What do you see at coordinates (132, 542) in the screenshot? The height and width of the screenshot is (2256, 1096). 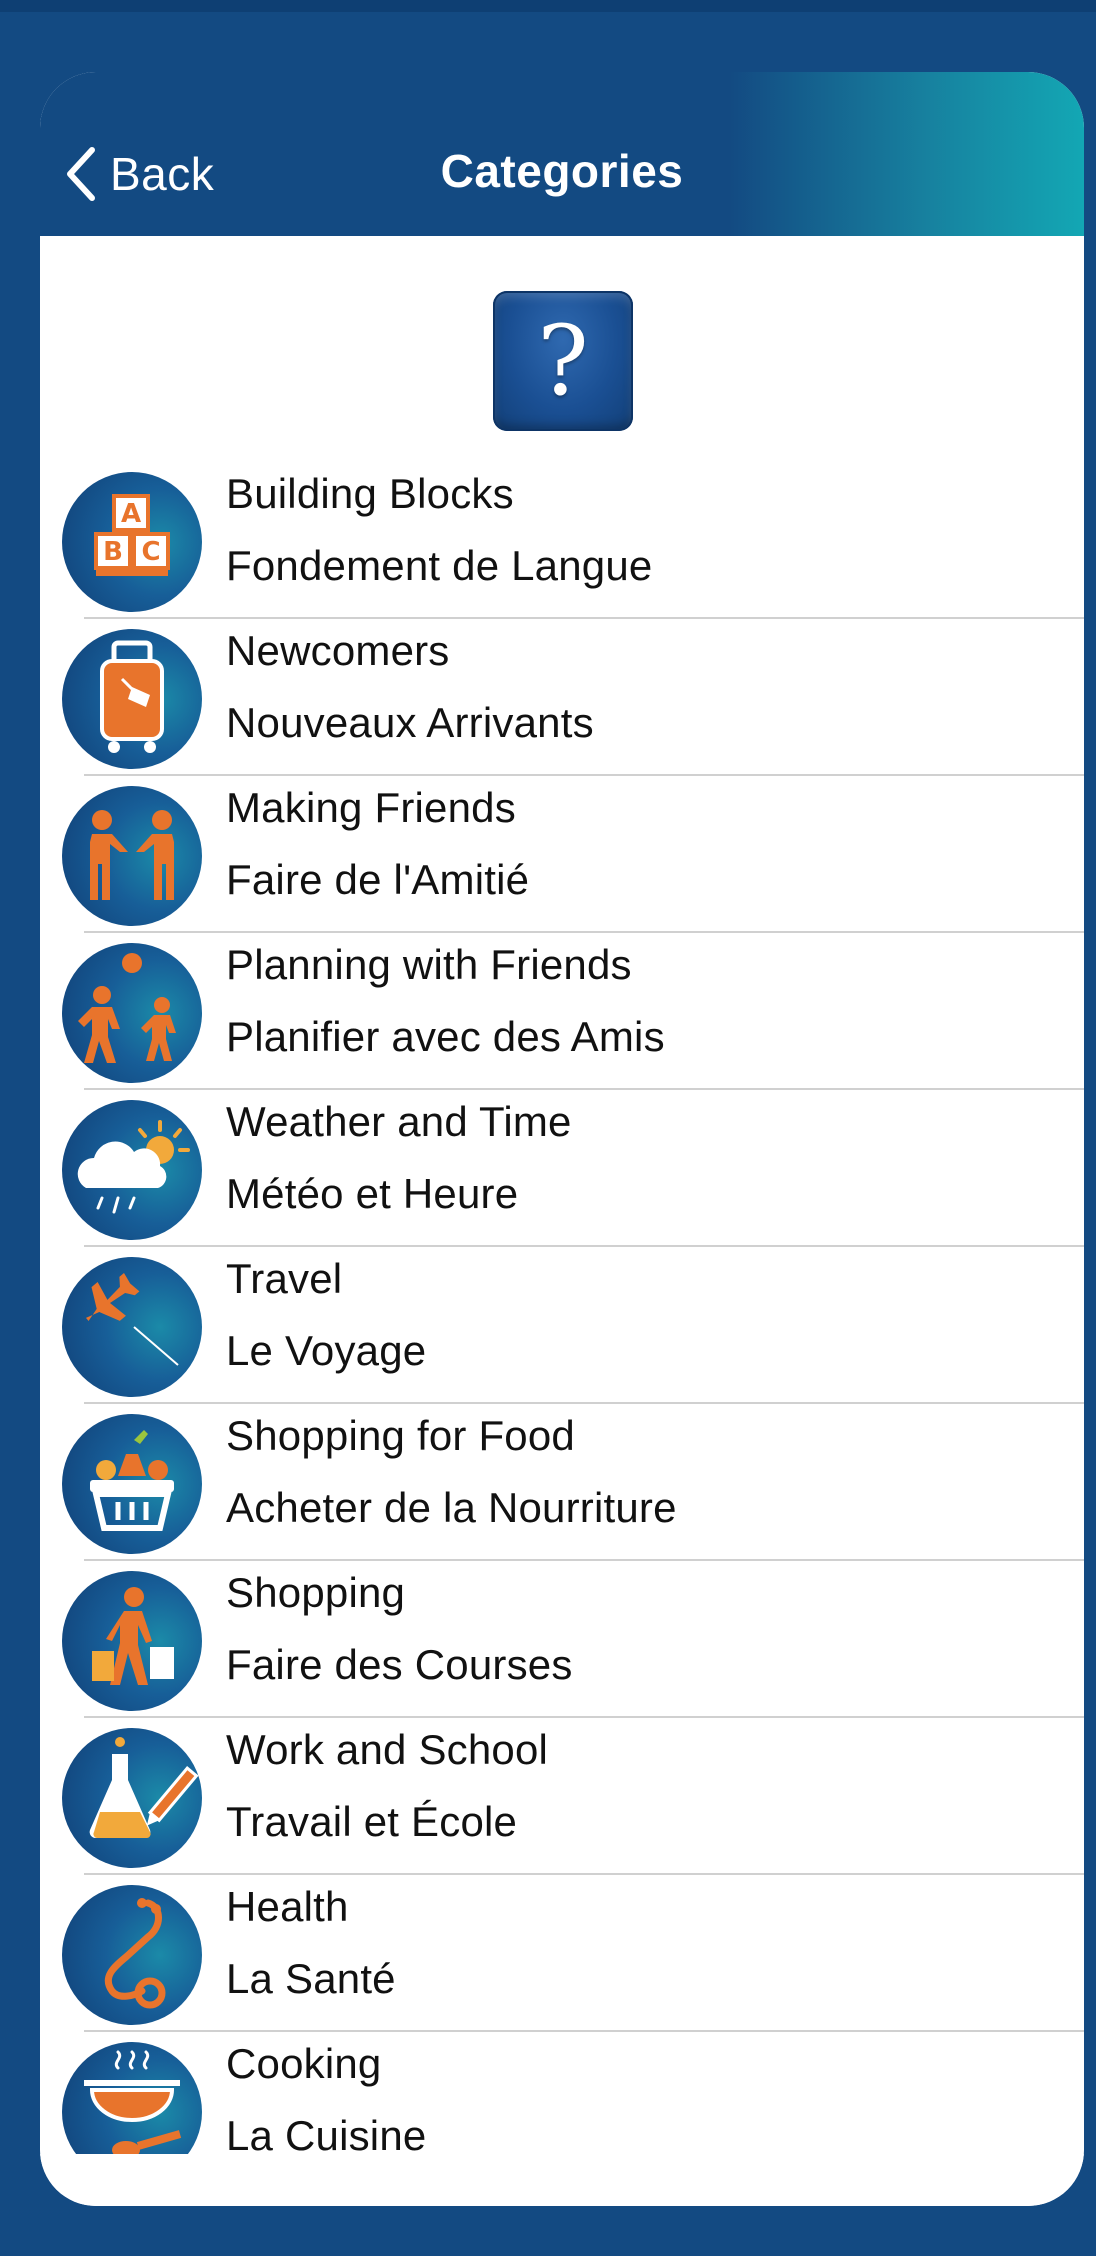 I see `abc-blocks-icon: A B C` at bounding box center [132, 542].